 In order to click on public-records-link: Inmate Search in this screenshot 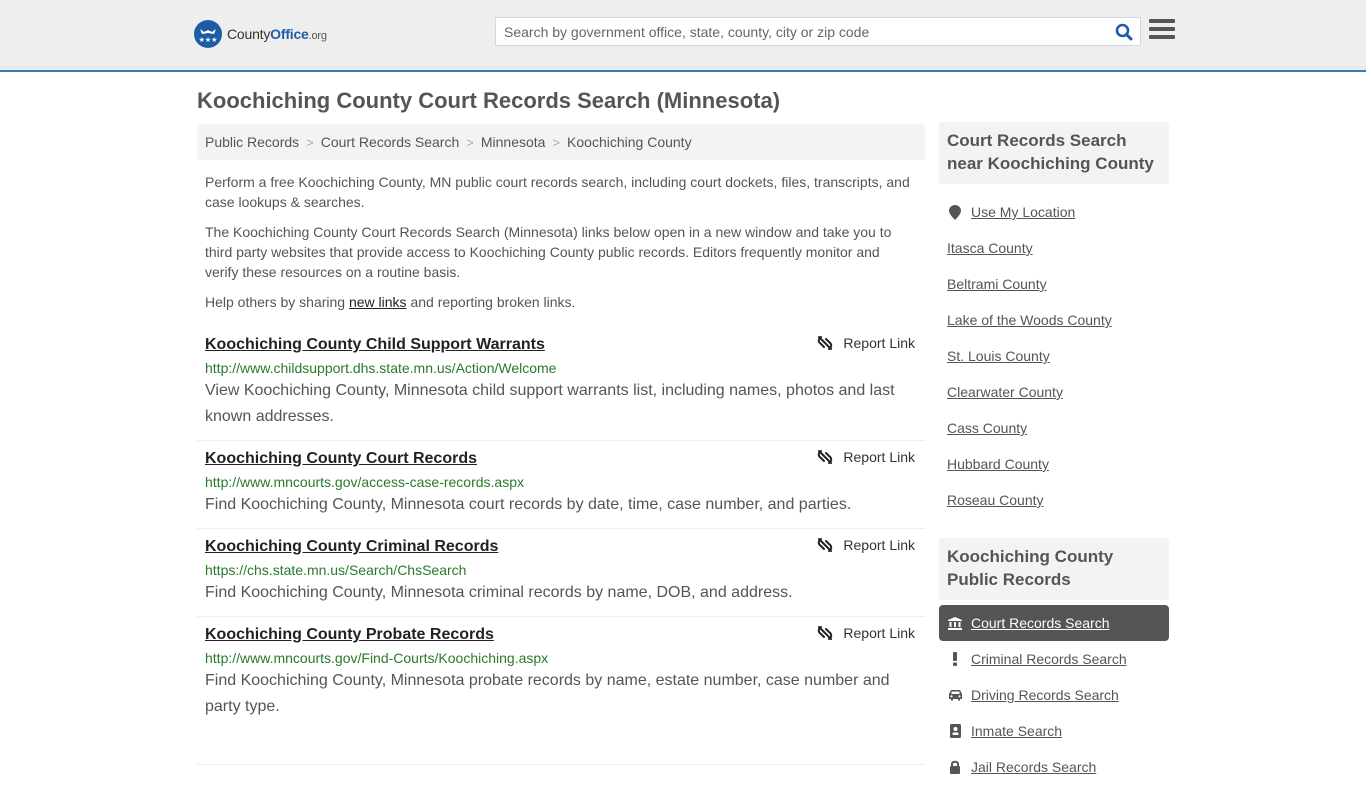, I will do `click(1016, 731)`.